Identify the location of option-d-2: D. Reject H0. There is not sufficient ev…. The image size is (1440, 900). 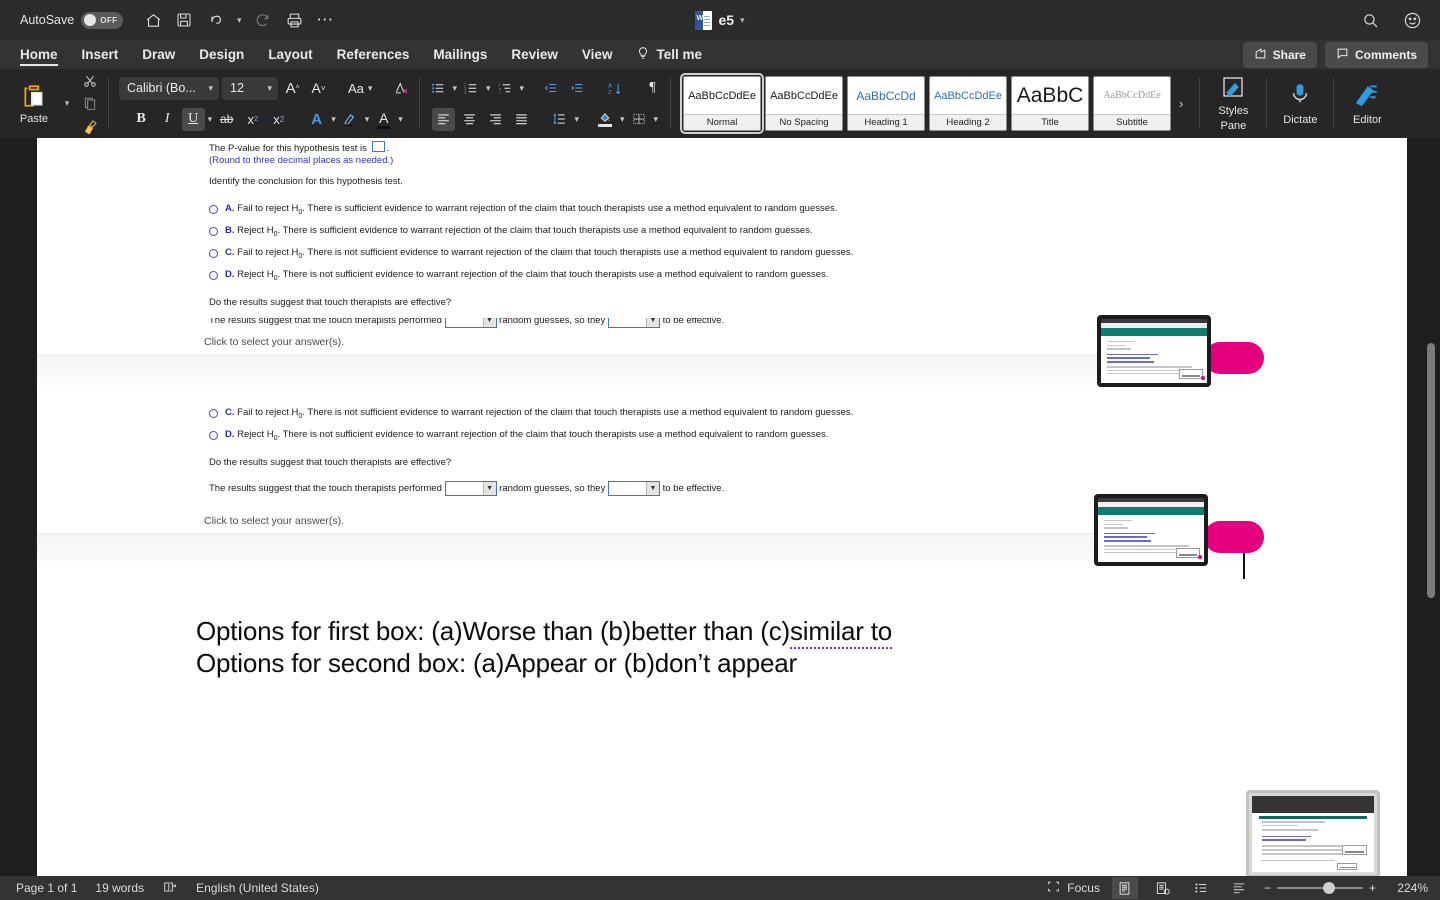
(518, 435).